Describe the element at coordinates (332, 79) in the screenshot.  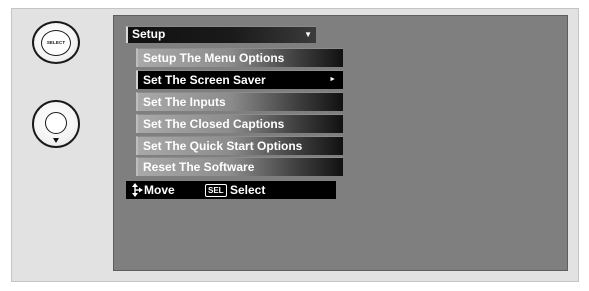
I see `chevron-right-icon: ►` at that location.